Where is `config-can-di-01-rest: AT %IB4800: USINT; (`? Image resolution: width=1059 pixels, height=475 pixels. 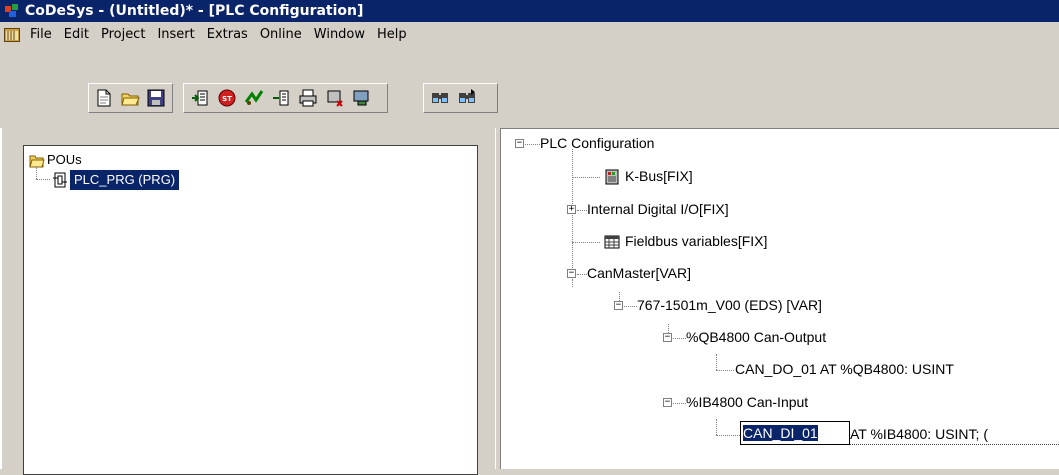
config-can-di-01-rest: AT %IB4800: USINT; ( is located at coordinates (919, 434).